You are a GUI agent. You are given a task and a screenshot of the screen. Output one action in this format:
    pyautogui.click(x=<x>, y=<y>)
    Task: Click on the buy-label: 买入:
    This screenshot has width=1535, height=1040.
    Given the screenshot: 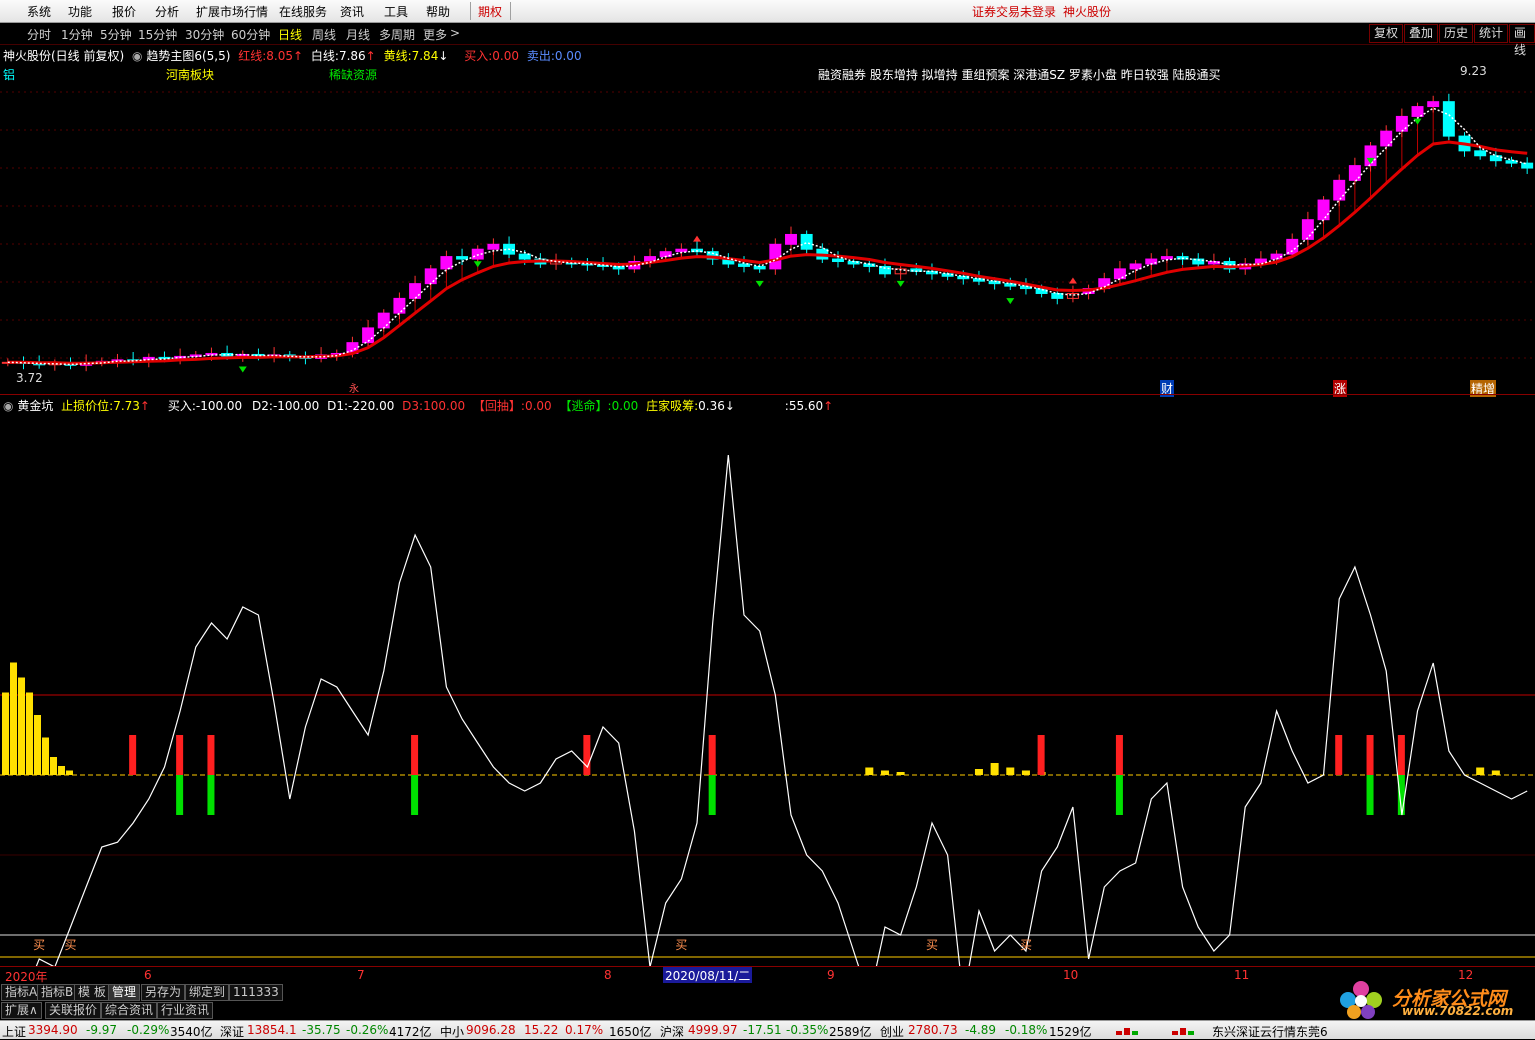 What is the action you would take?
    pyautogui.click(x=478, y=56)
    